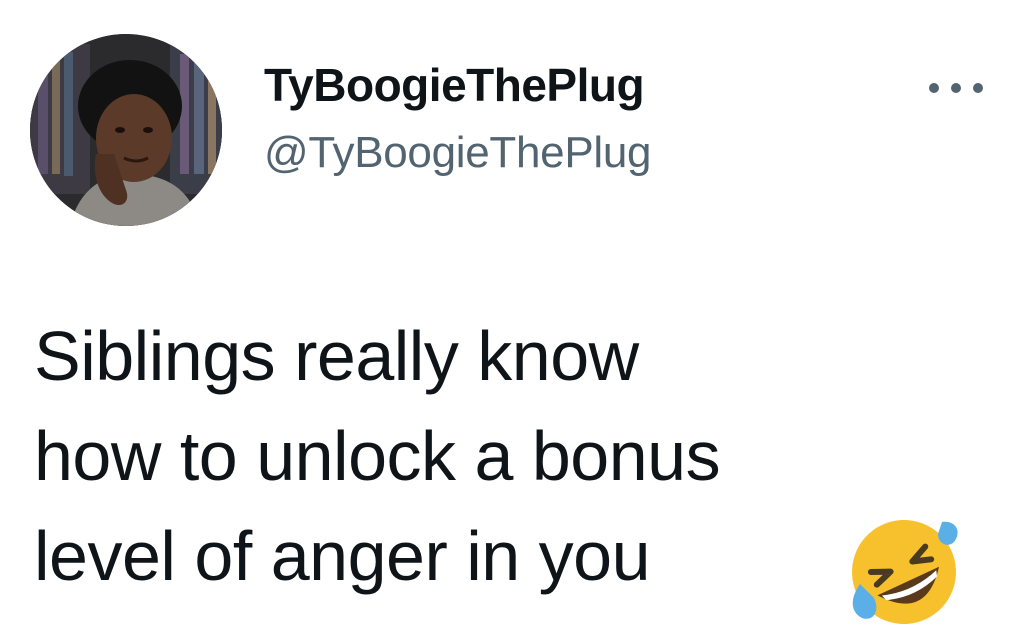 Image resolution: width=1014 pixels, height=638 pixels. I want to click on more-horizontal-icon, so click(956, 88).